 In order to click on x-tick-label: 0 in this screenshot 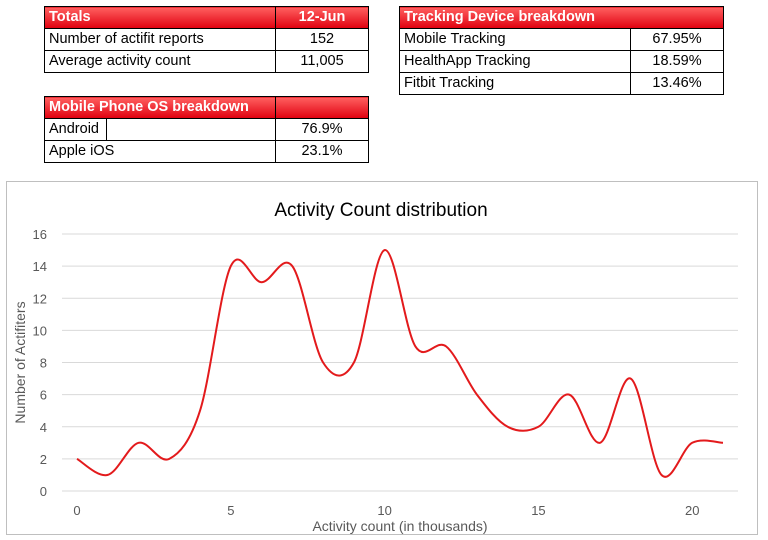, I will do `click(76, 510)`.